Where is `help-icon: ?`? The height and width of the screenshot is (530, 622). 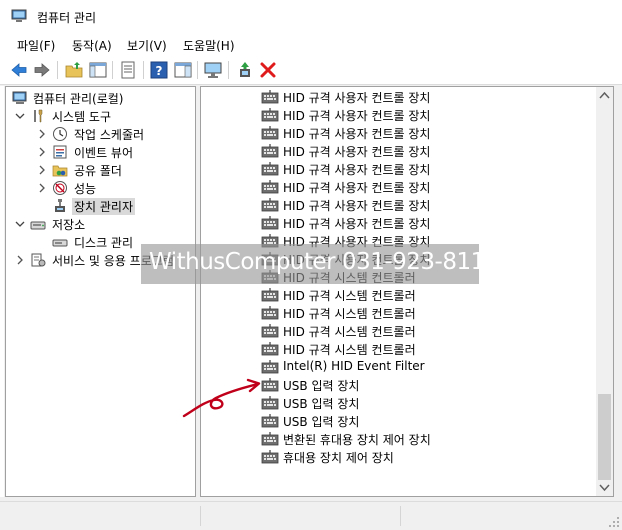
help-icon: ? is located at coordinates (159, 70).